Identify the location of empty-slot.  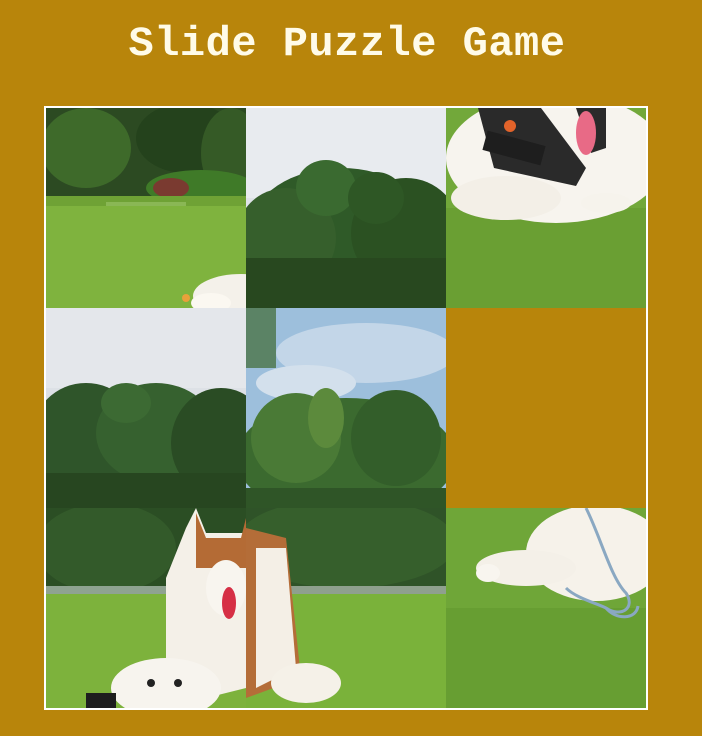
(546, 408).